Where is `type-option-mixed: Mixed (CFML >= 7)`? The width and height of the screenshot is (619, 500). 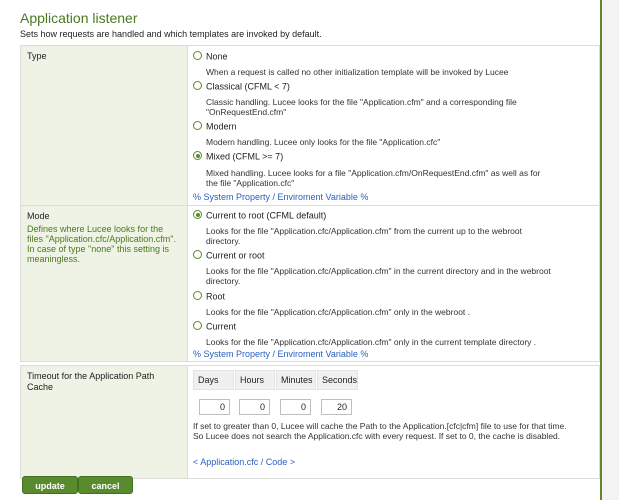 type-option-mixed: Mixed (CFML >= 7) is located at coordinates (238, 156).